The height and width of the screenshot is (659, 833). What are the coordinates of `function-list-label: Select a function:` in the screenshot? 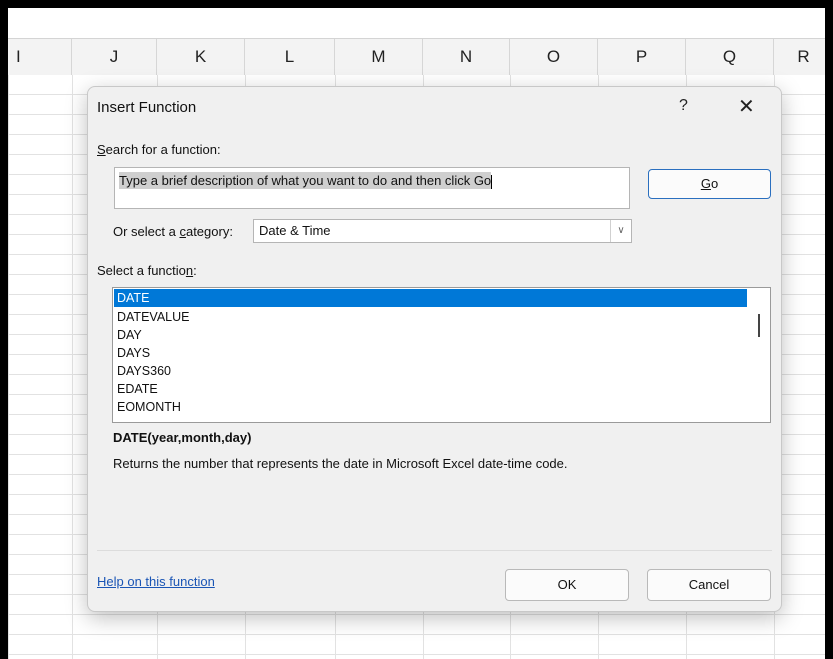 It's located at (147, 270).